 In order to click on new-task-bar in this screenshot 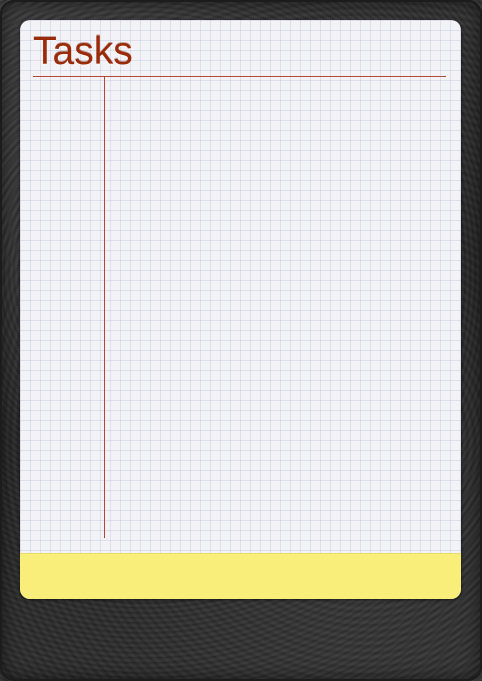, I will do `click(240, 576)`.